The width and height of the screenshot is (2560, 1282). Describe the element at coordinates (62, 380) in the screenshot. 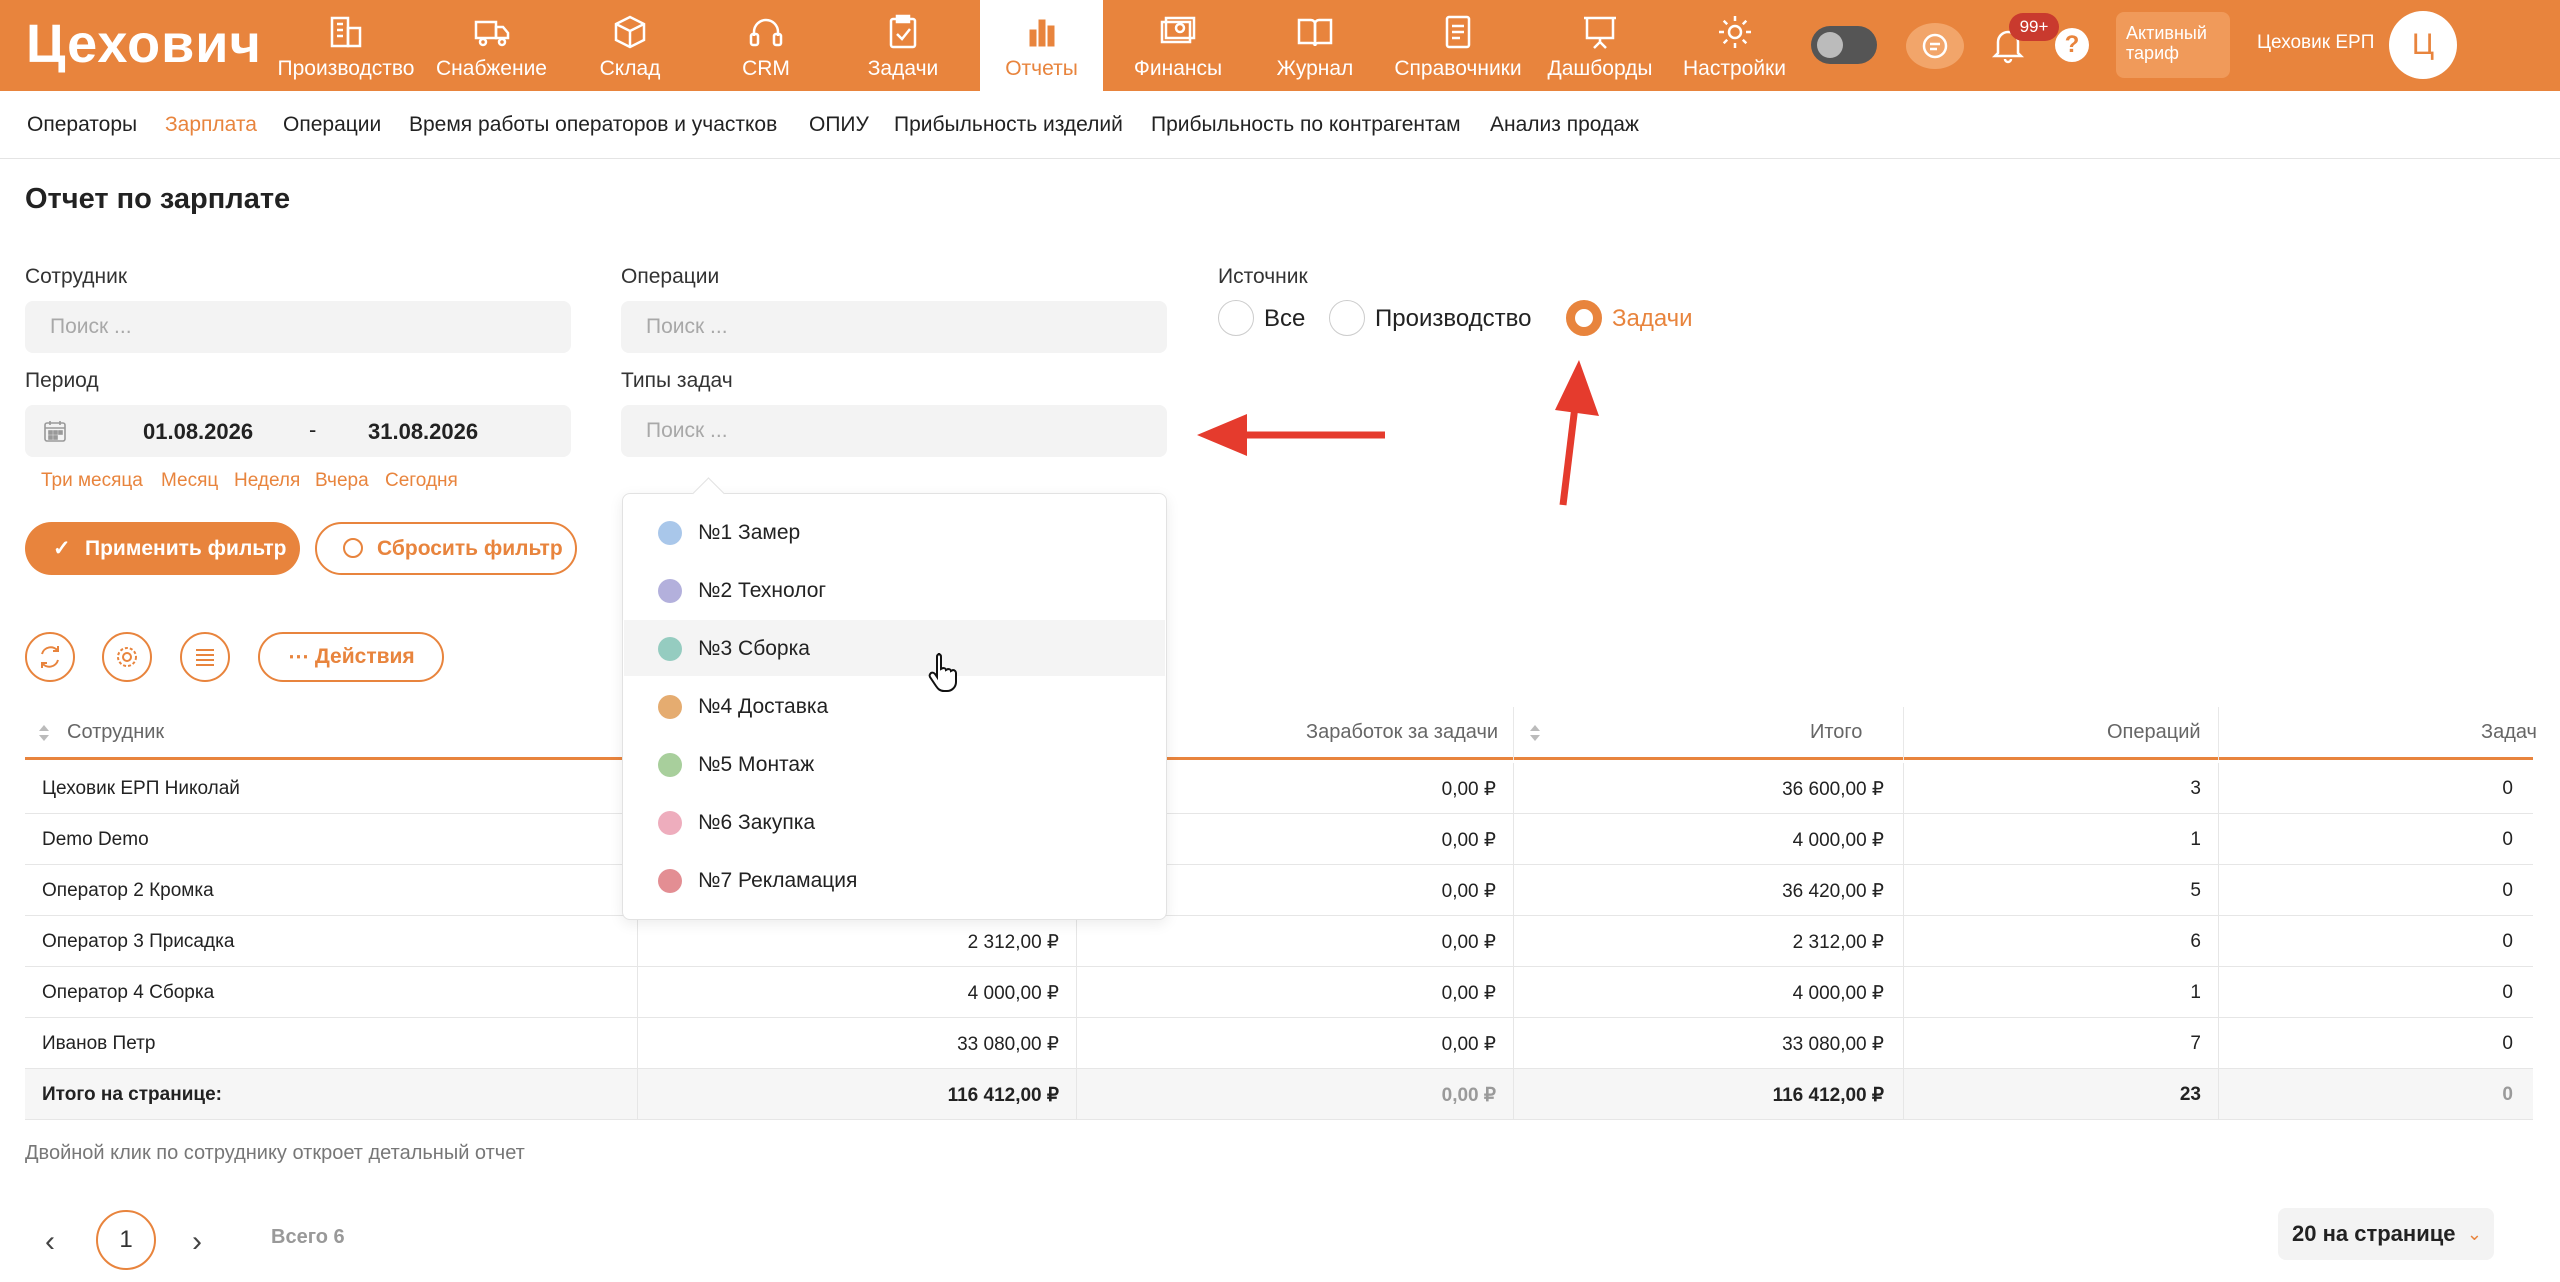

I see `period-label: Период` at that location.